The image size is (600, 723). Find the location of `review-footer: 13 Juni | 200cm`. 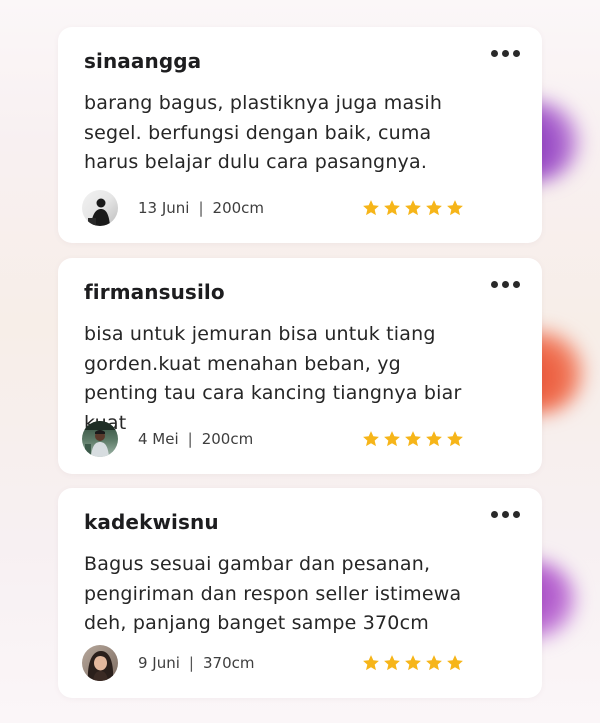

review-footer: 13 Juni | 200cm is located at coordinates (273, 208).